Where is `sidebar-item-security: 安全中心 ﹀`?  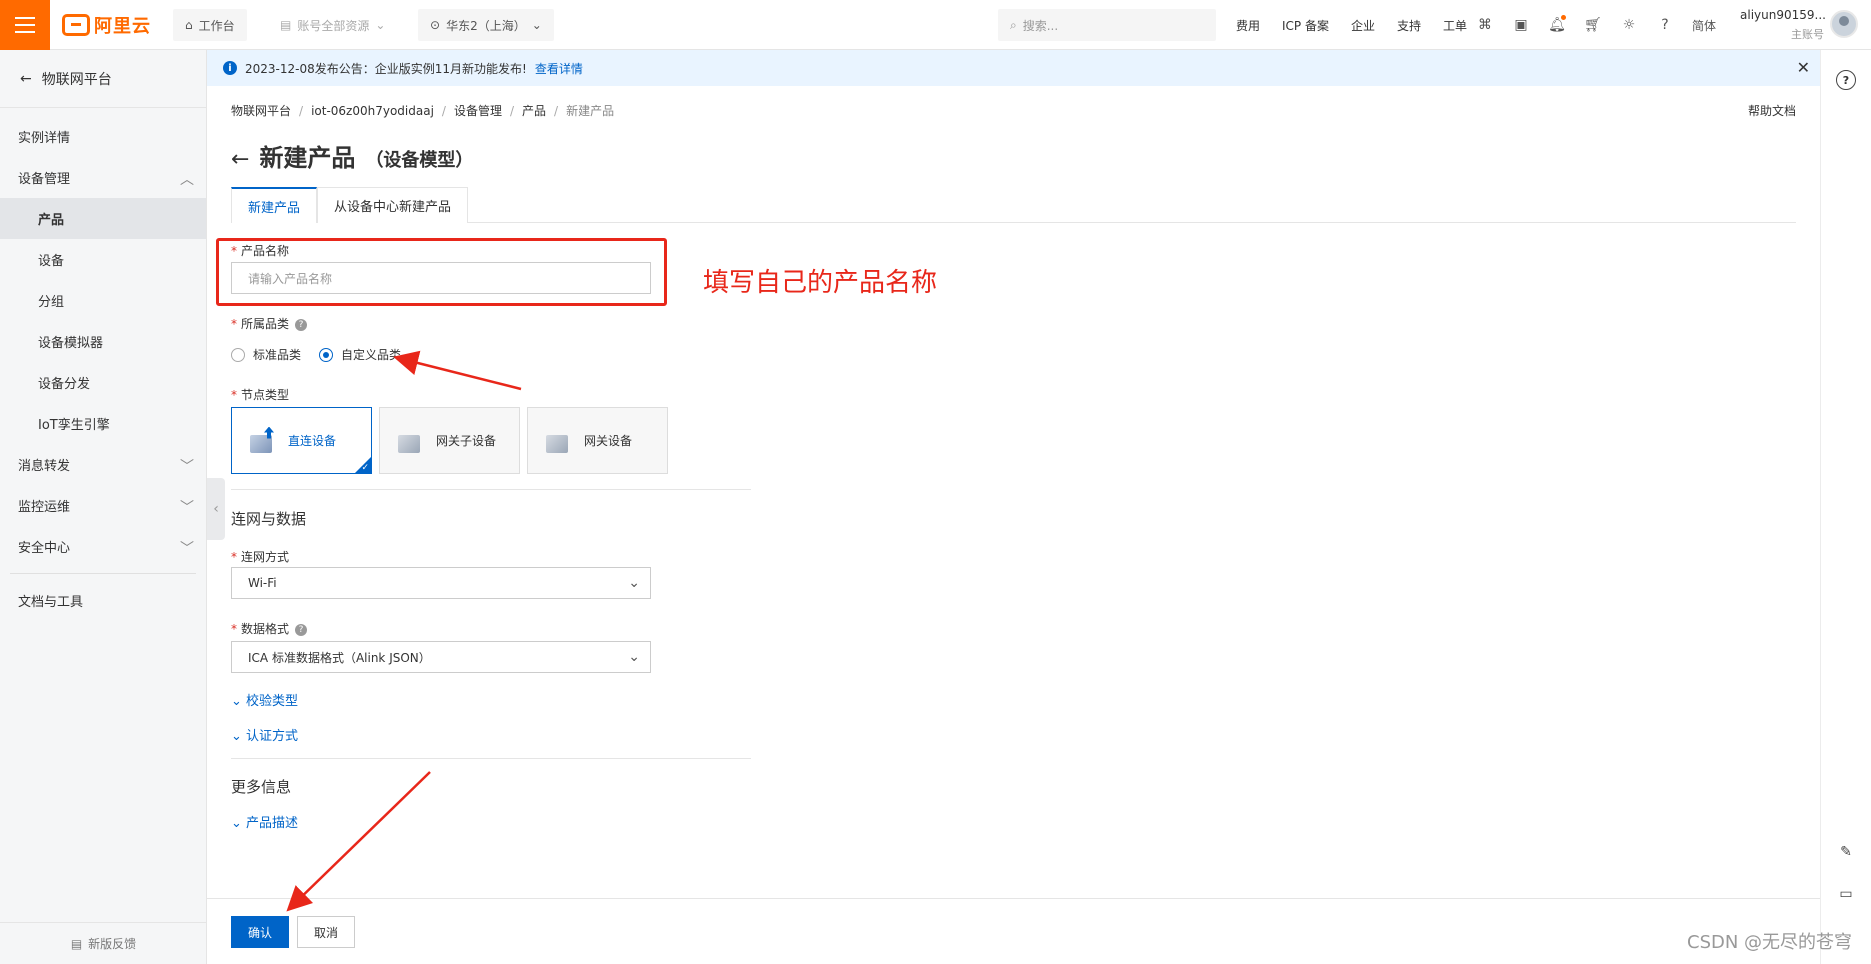 sidebar-item-security: 安全中心 ﹀ is located at coordinates (103, 546).